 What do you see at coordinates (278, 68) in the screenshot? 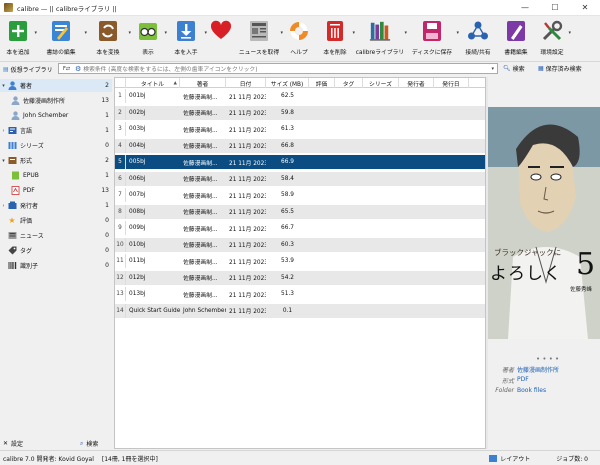
I see `search-input: F⇄ ⚙ 検索条件 (高度な検索をするには、左側の歯車アイコンをクリック) ▾` at bounding box center [278, 68].